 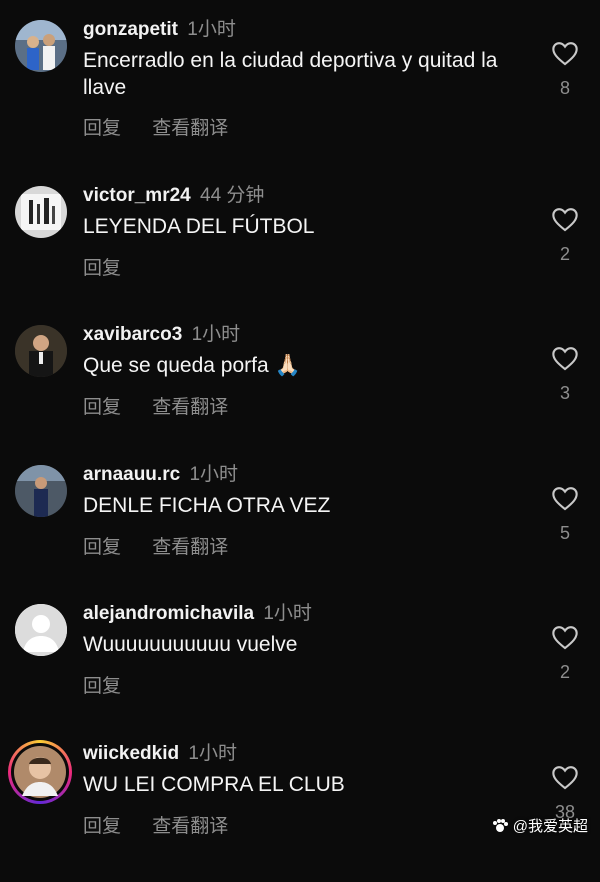 What do you see at coordinates (214, 784) in the screenshot?
I see `comment-text: WU LEI COMPRA EL CLUB` at bounding box center [214, 784].